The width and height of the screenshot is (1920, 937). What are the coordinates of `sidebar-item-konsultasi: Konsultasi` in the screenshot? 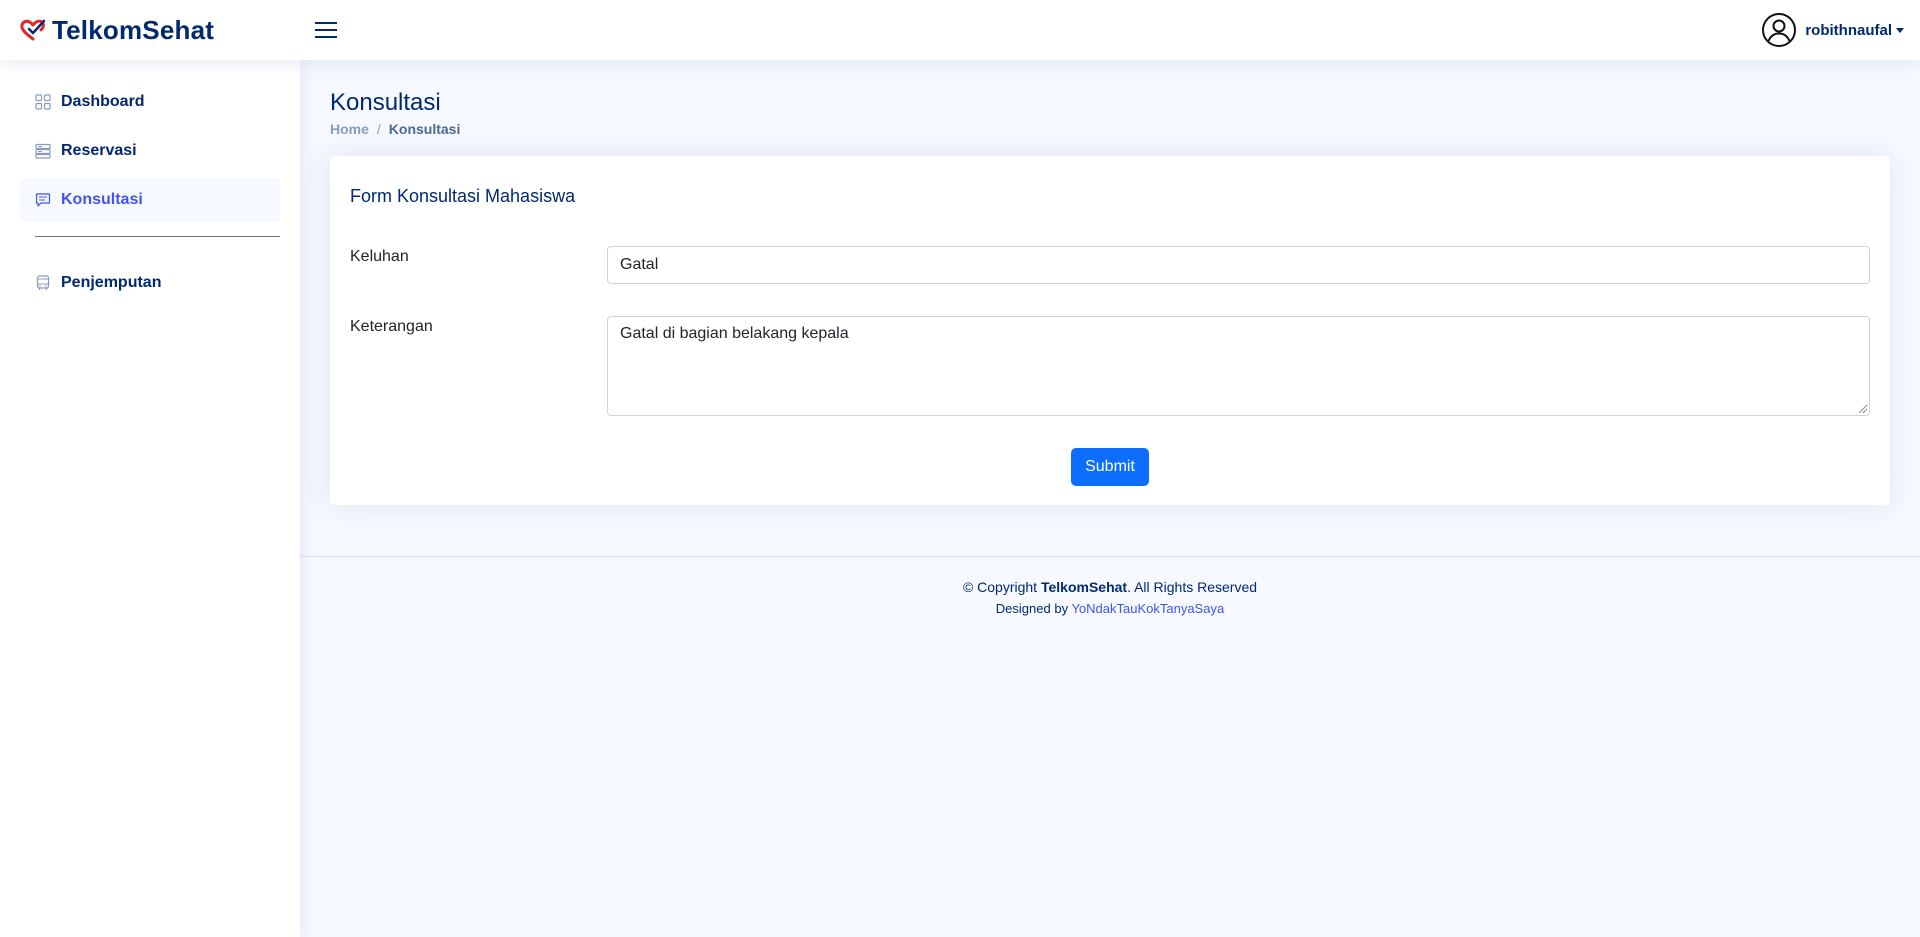 It's located at (150, 200).